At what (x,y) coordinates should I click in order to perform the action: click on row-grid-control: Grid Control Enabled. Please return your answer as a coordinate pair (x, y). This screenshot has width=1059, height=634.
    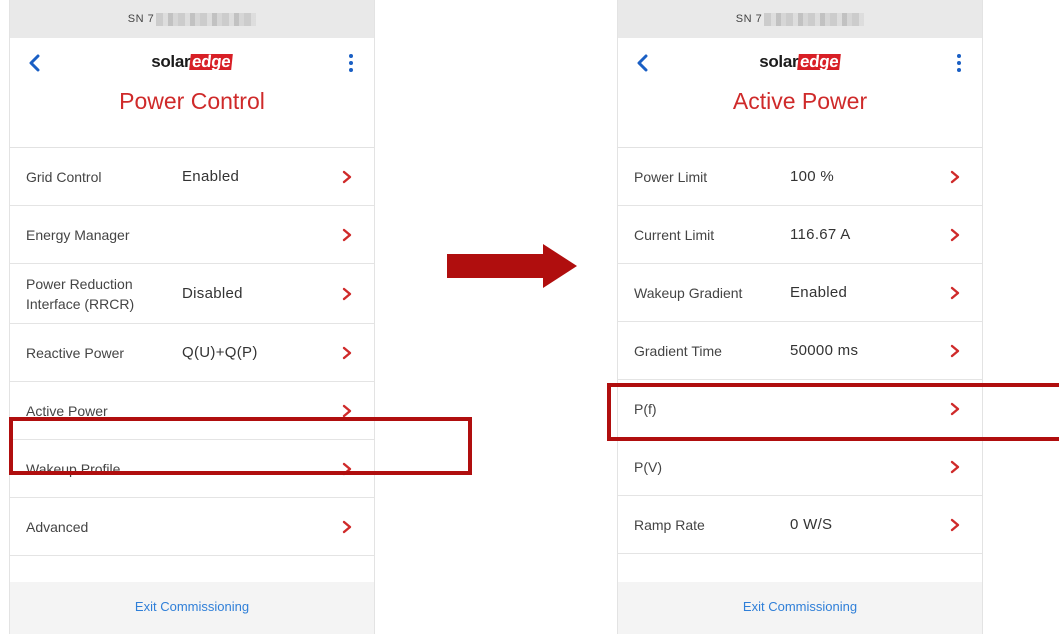
    Looking at the image, I should click on (192, 177).